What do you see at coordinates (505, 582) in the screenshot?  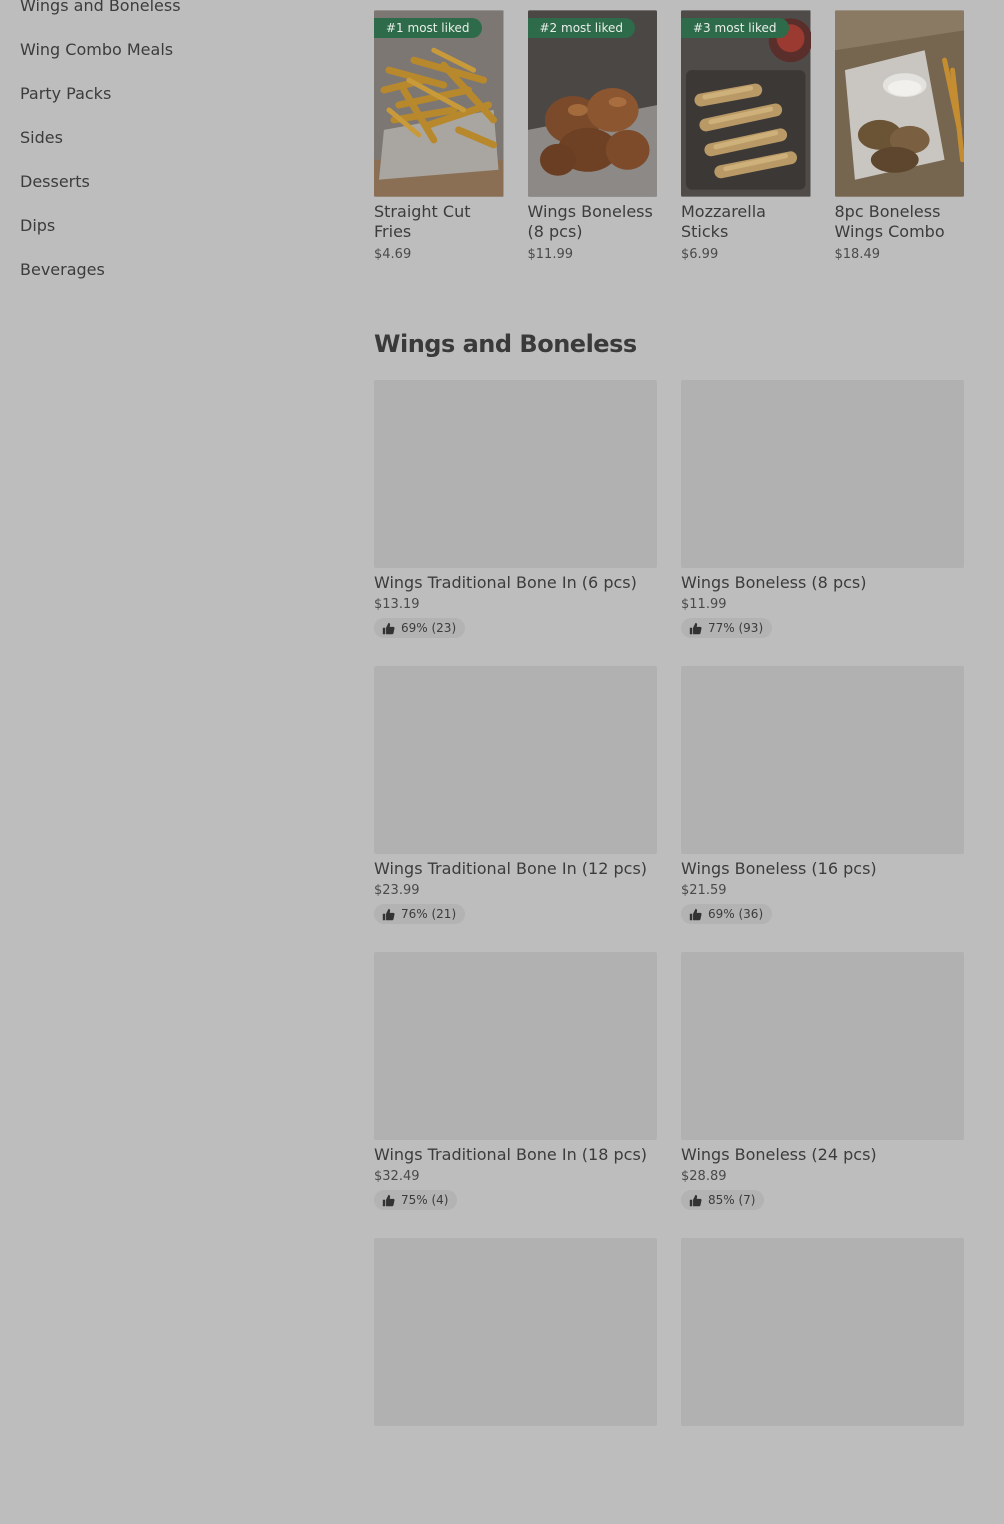 I see `menu-item-name: Wings Traditional Bone In (6 pcs)` at bounding box center [505, 582].